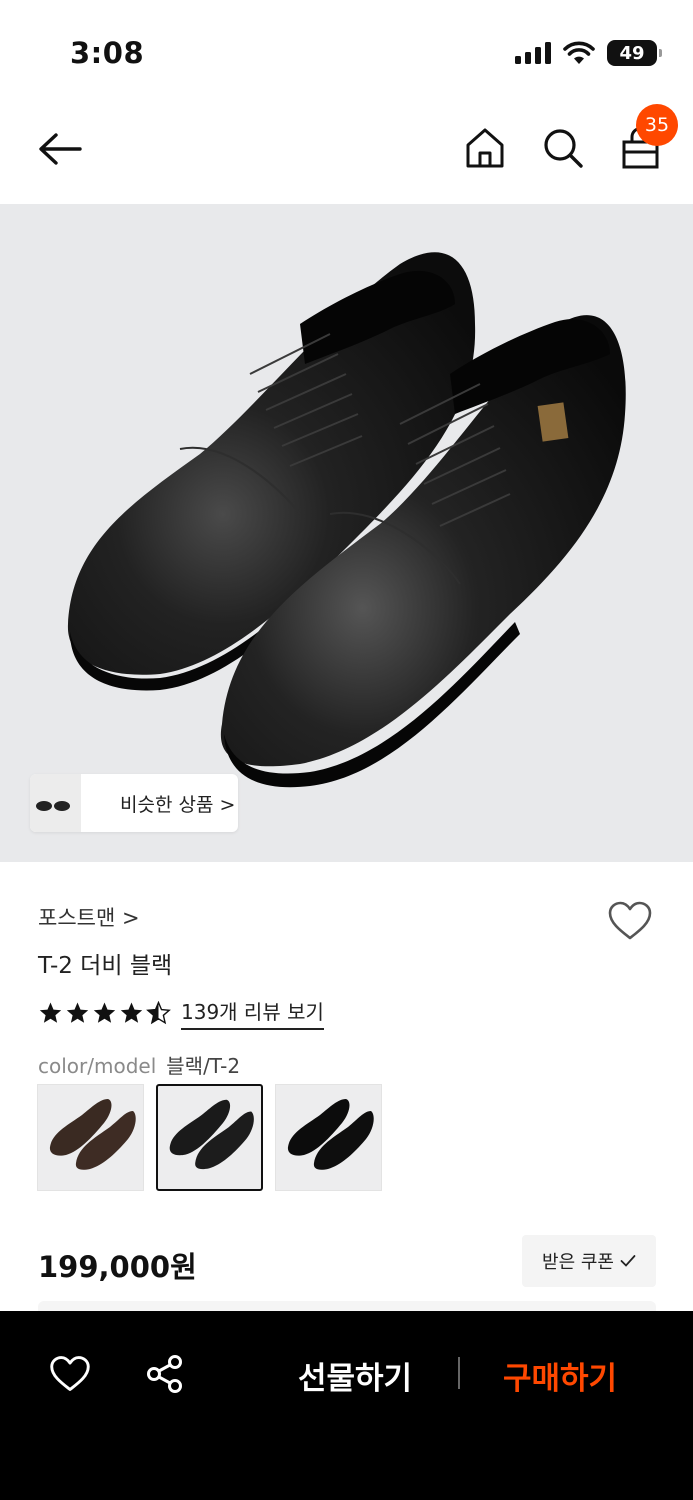  What do you see at coordinates (117, 1267) in the screenshot?
I see `product-price: 199,000원` at bounding box center [117, 1267].